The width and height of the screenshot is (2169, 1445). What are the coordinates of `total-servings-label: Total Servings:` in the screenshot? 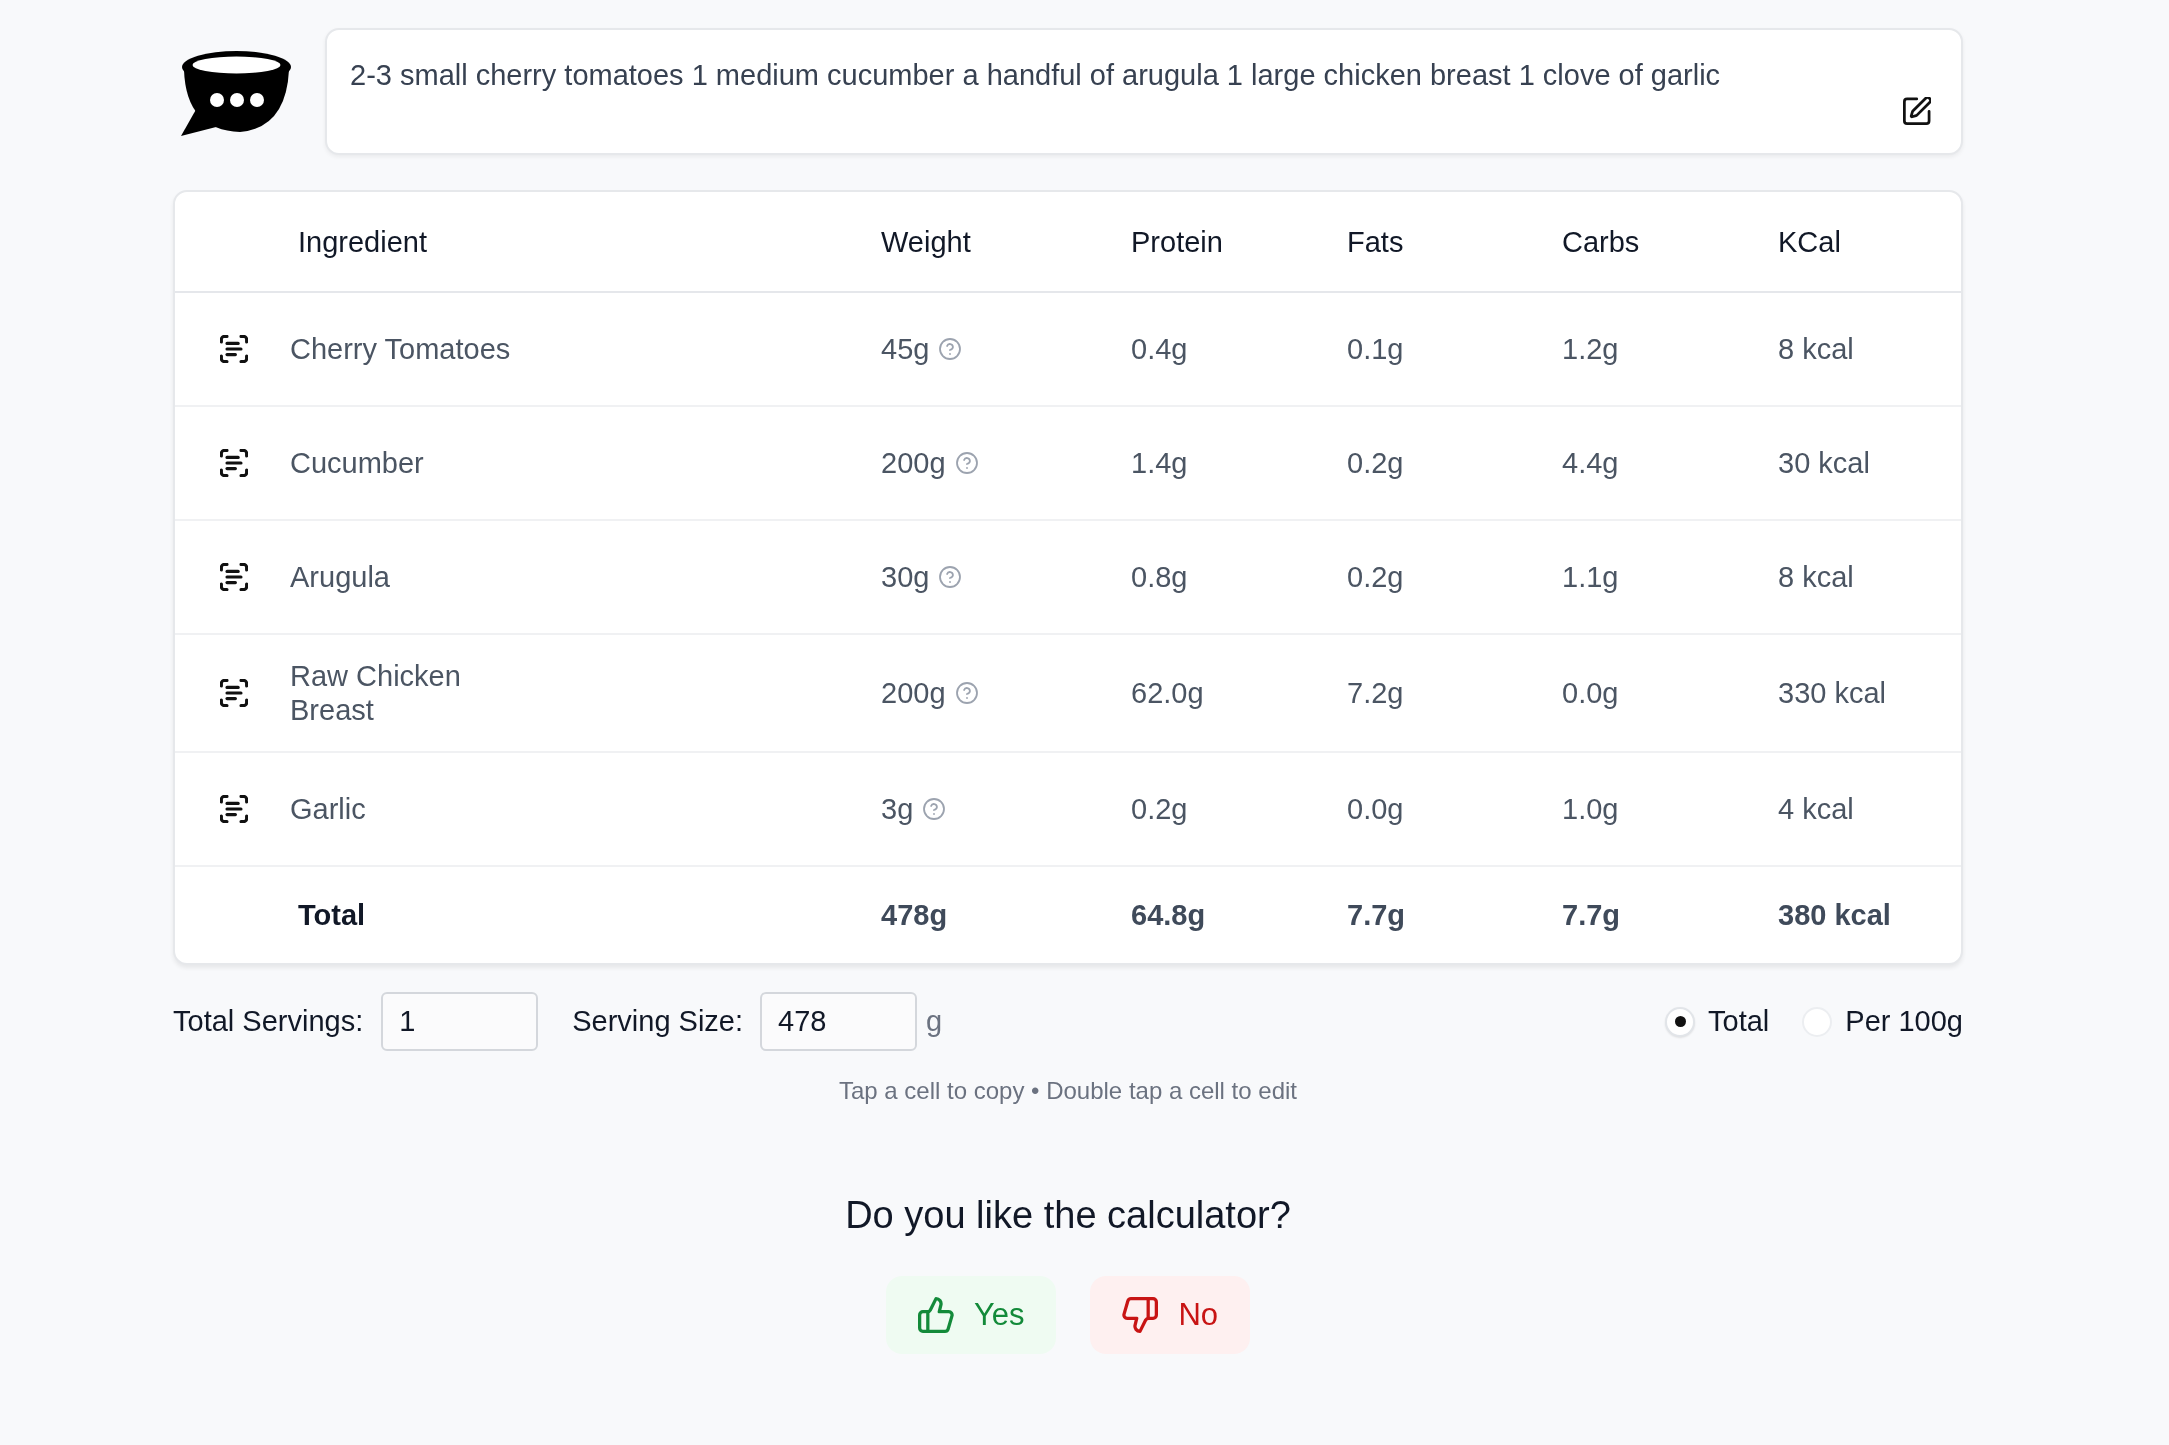 It's located at (268, 1021).